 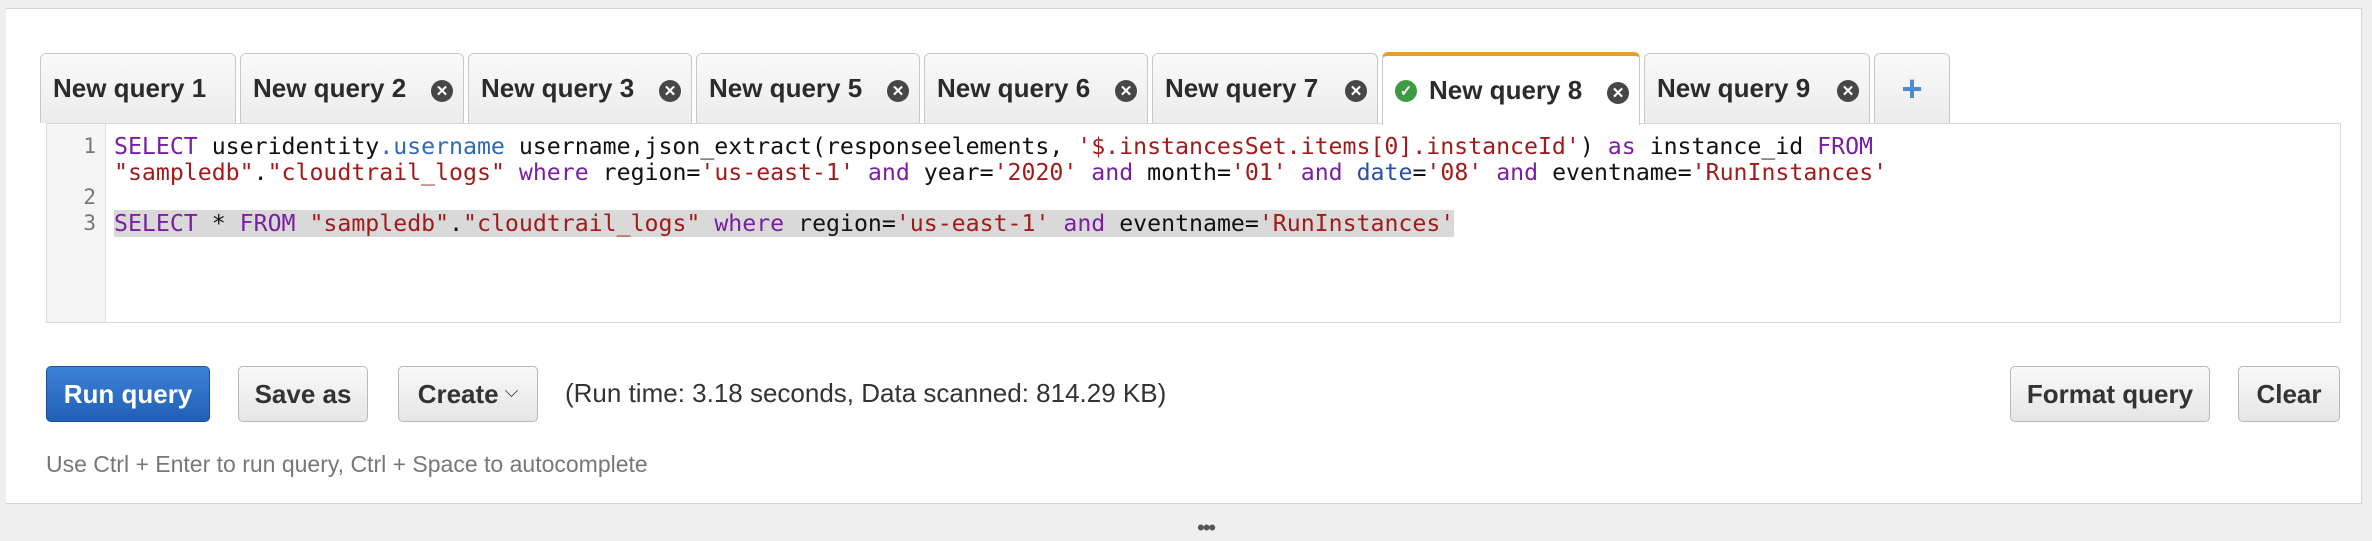 I want to click on chevron-down-icon: ⌵, so click(x=511, y=390).